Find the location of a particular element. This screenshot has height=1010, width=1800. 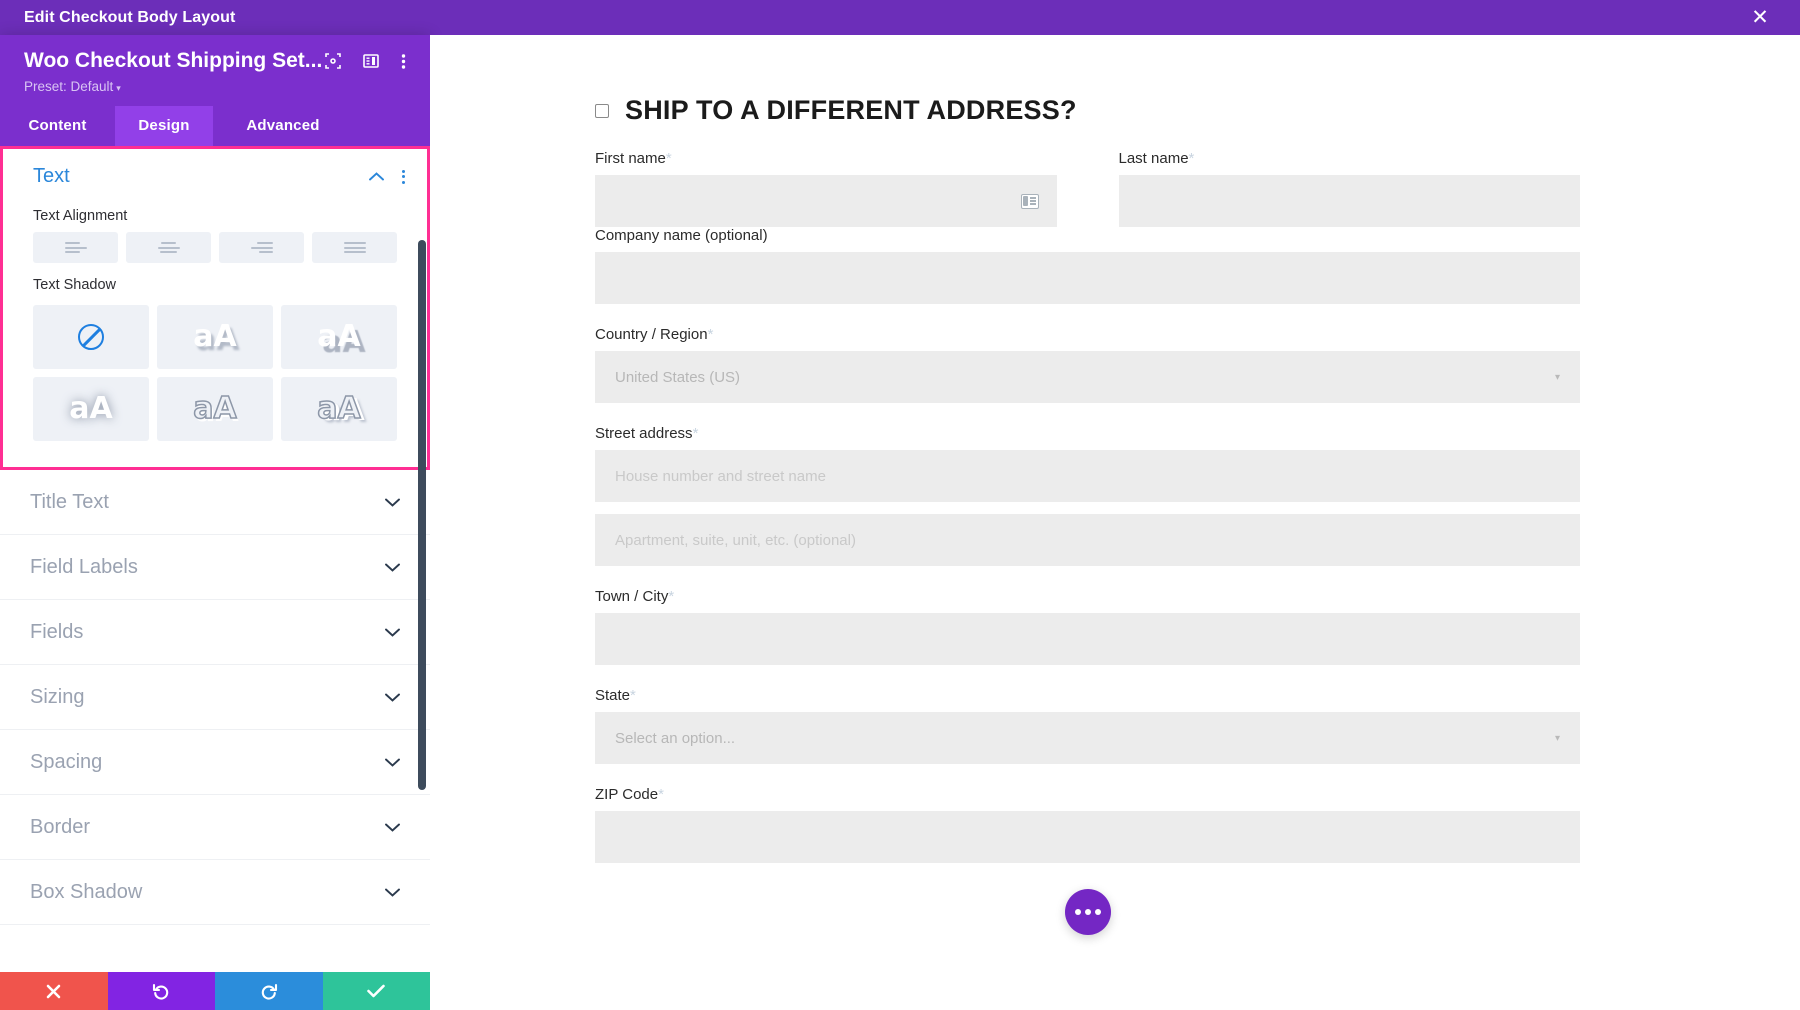

fullscreen-icon is located at coordinates (333, 61).